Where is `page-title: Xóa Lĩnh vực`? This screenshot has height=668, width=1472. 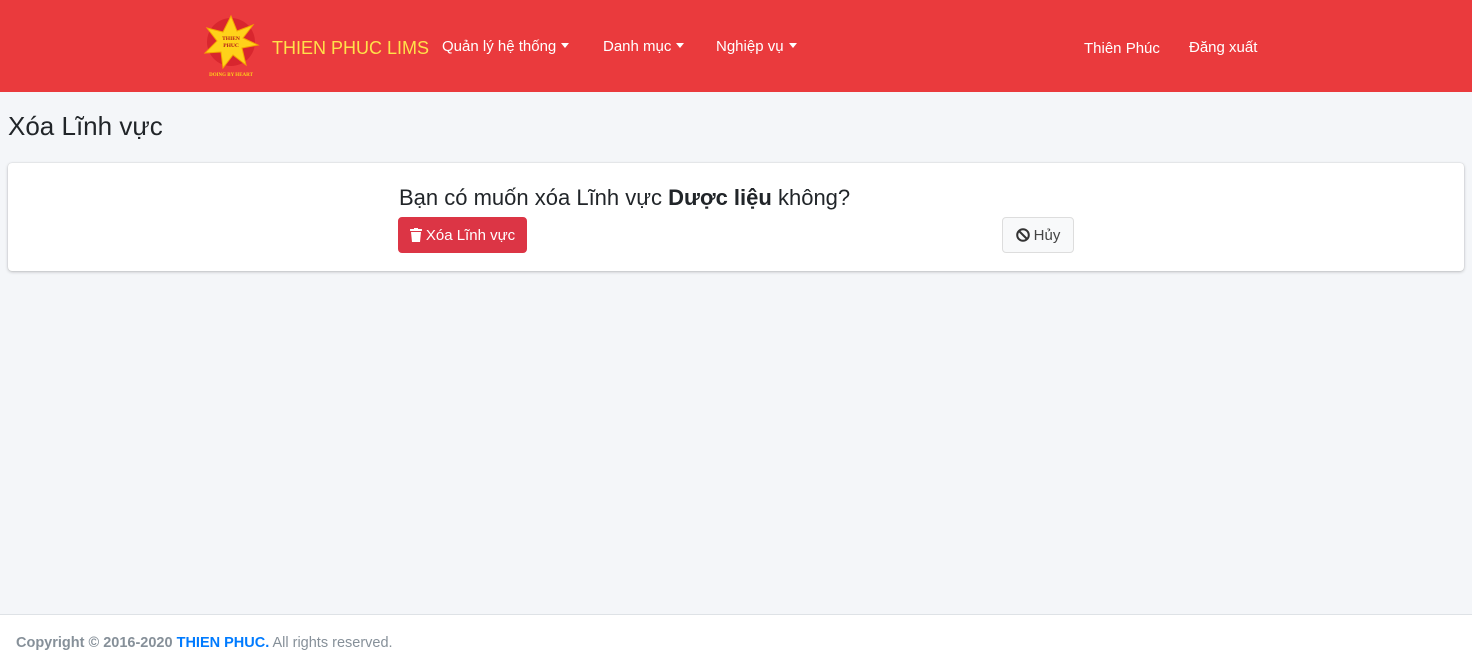 page-title: Xóa Lĩnh vực is located at coordinates (85, 126).